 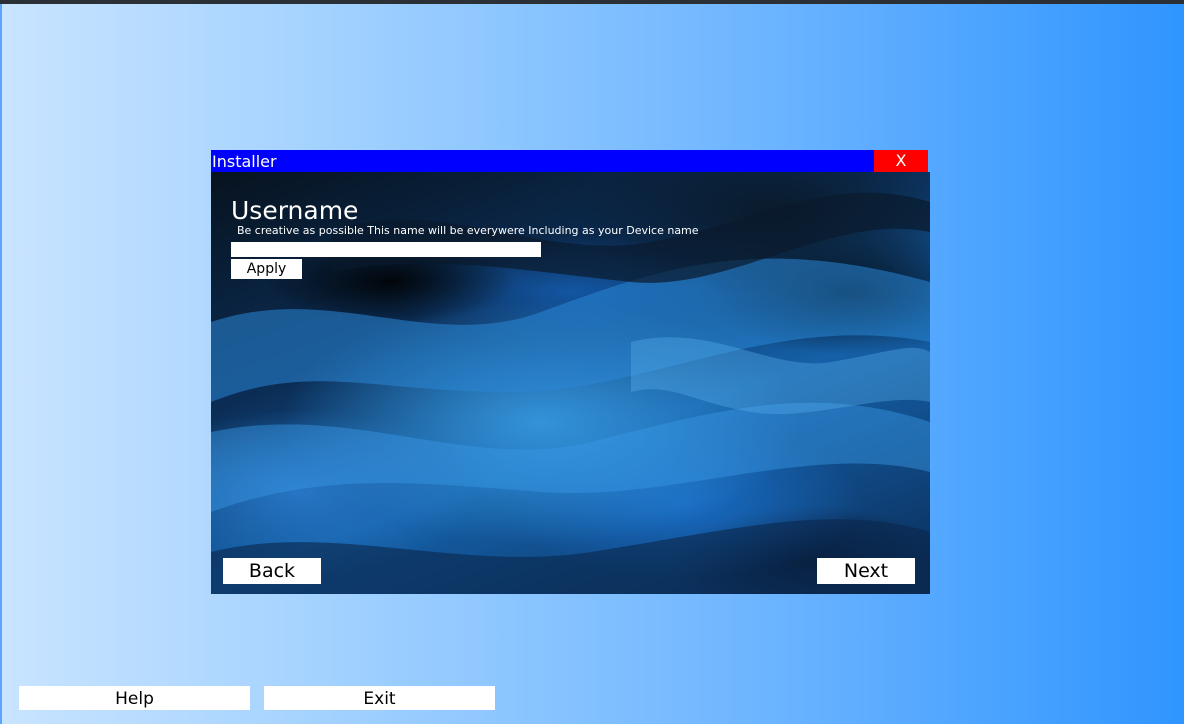 What do you see at coordinates (244, 161) in the screenshot?
I see `window-title: Installer` at bounding box center [244, 161].